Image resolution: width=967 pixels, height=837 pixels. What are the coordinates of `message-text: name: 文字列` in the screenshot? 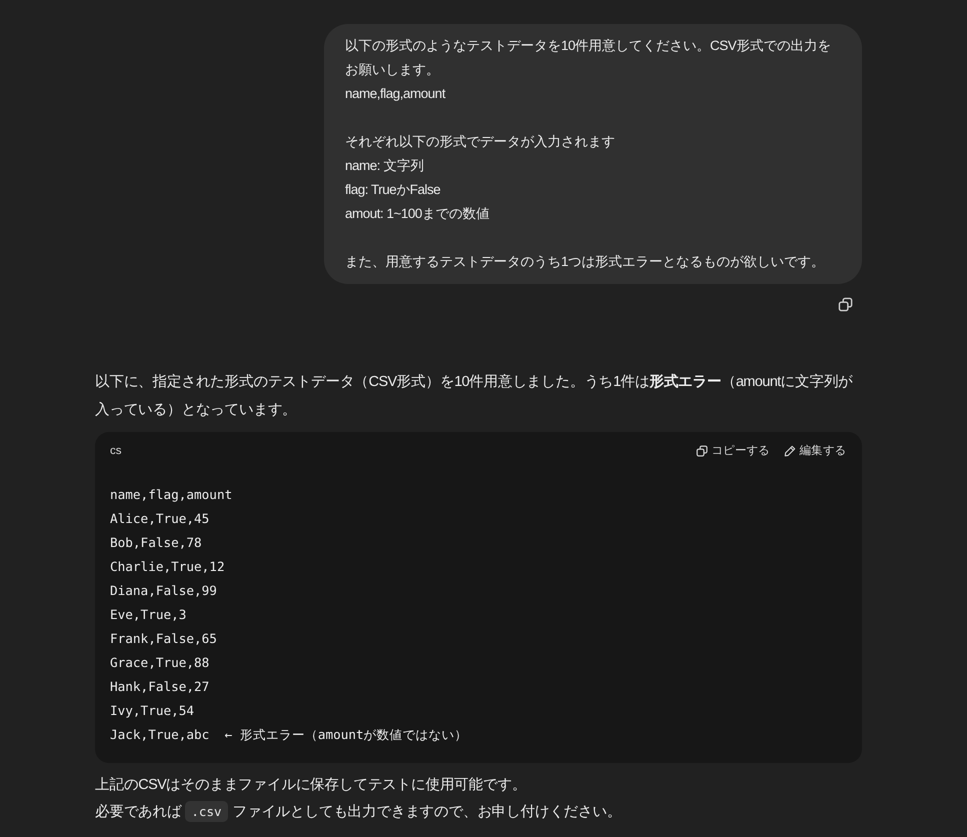 It's located at (385, 166).